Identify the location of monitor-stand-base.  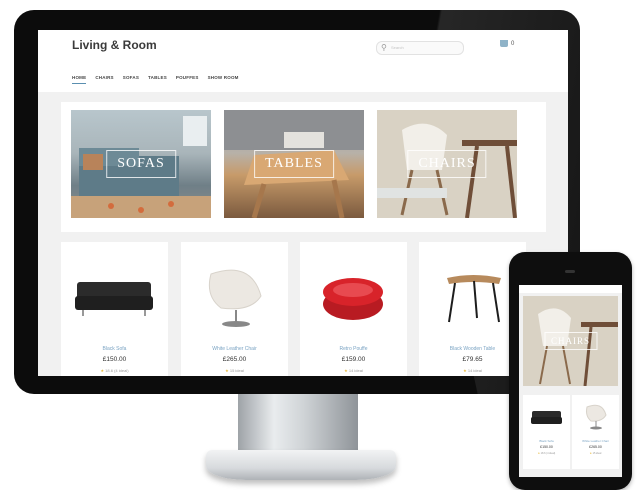
(301, 465).